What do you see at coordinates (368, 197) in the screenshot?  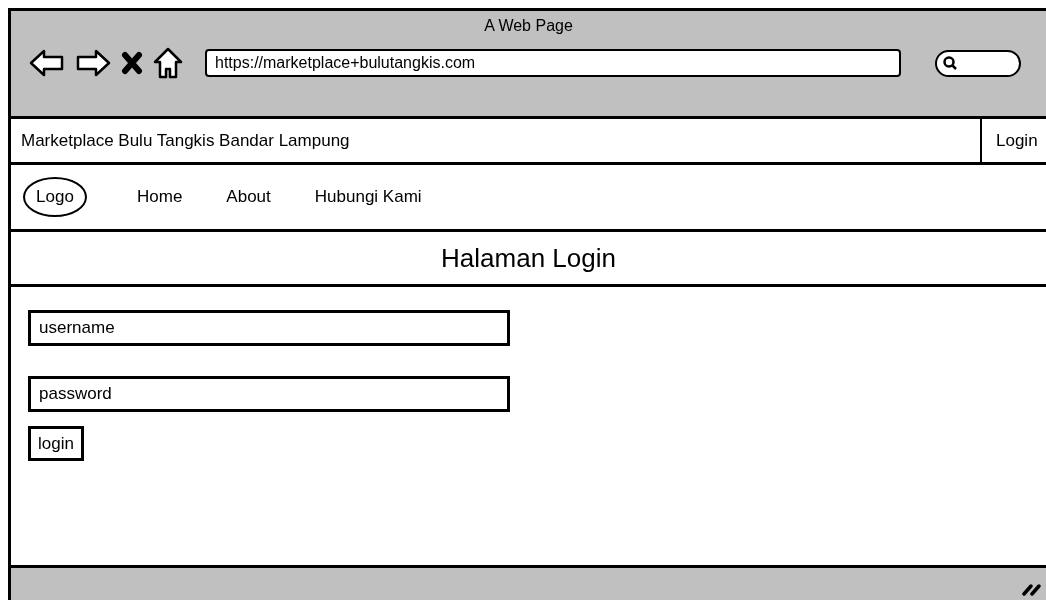 I see `nav-link: Hubungi Kami` at bounding box center [368, 197].